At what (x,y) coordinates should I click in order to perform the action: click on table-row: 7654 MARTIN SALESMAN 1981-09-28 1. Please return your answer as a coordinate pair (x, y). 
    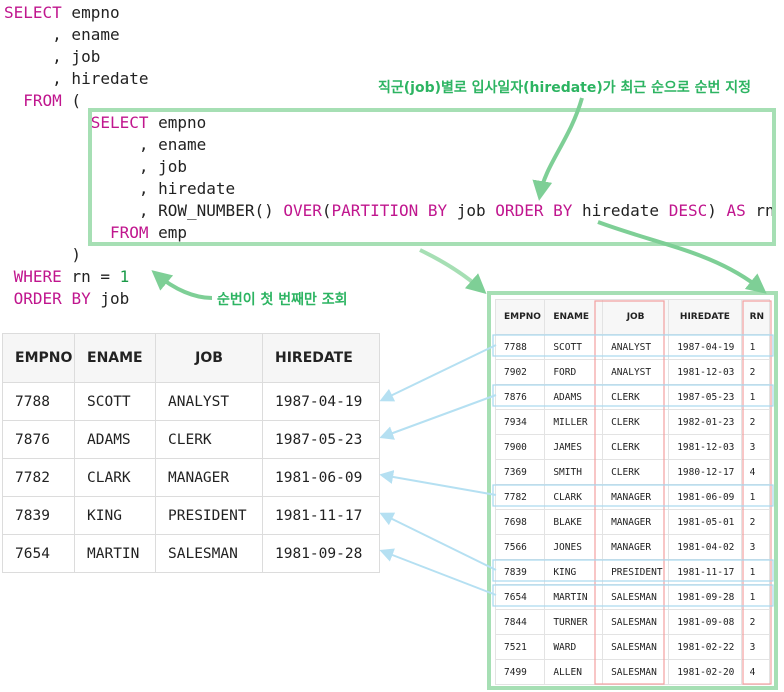
    Looking at the image, I should click on (632, 597).